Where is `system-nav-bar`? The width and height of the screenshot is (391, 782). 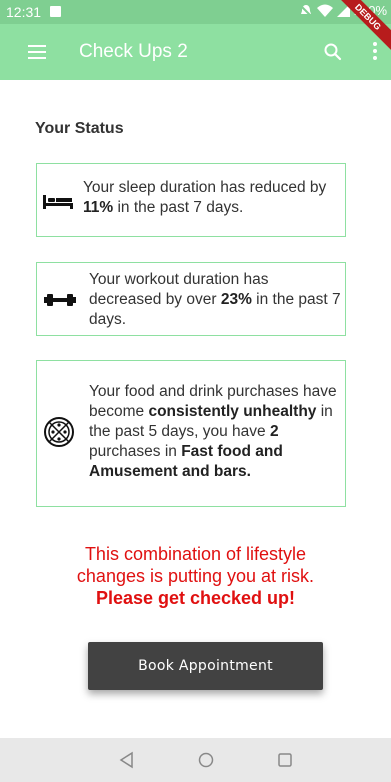
system-nav-bar is located at coordinates (195, 760).